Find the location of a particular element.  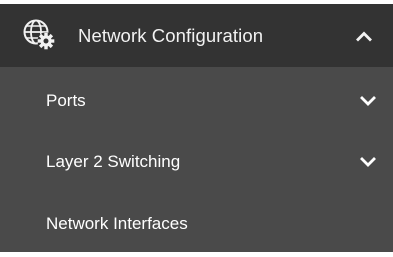

menu-item-label: Network Interfaces is located at coordinates (117, 223).